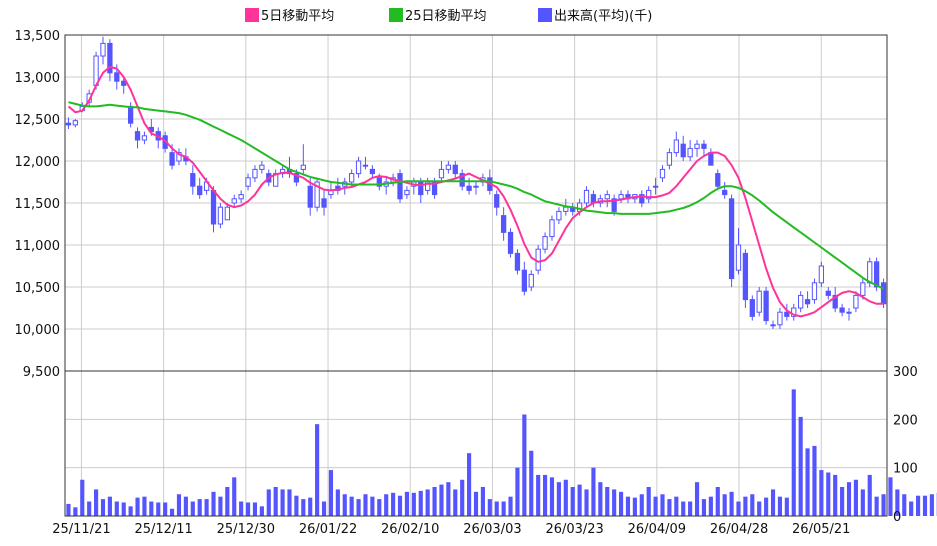 Image resolution: width=937 pixels, height=546 pixels. What do you see at coordinates (297, 16) in the screenshot?
I see `legend-label-ma5: 5日移動平均` at bounding box center [297, 16].